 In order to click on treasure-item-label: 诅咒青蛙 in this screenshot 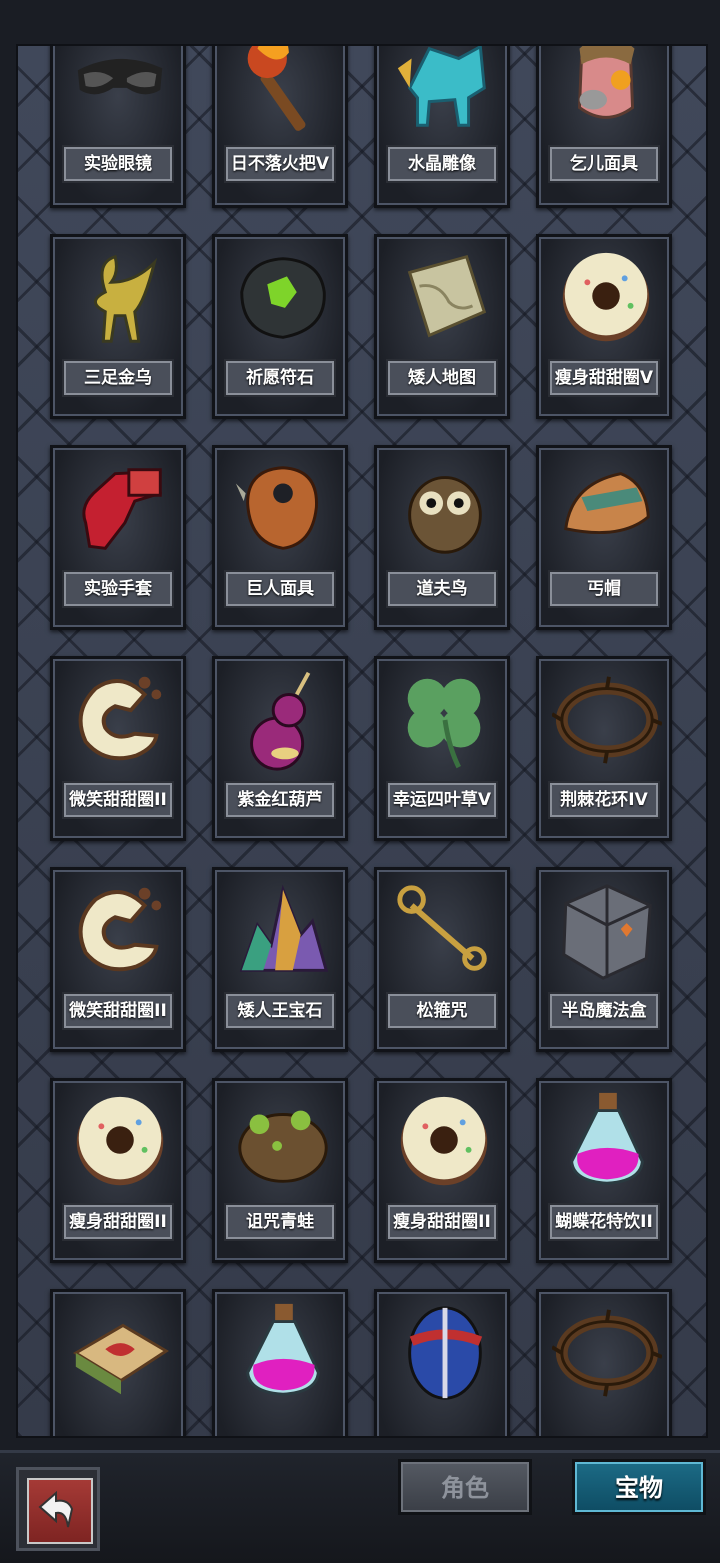, I will do `click(280, 1222)`.